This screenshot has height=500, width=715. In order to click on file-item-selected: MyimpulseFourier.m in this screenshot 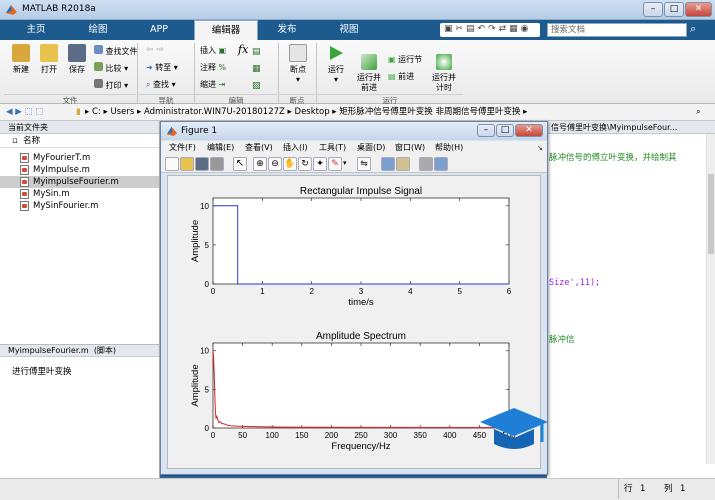, I will do `click(79, 182)`.